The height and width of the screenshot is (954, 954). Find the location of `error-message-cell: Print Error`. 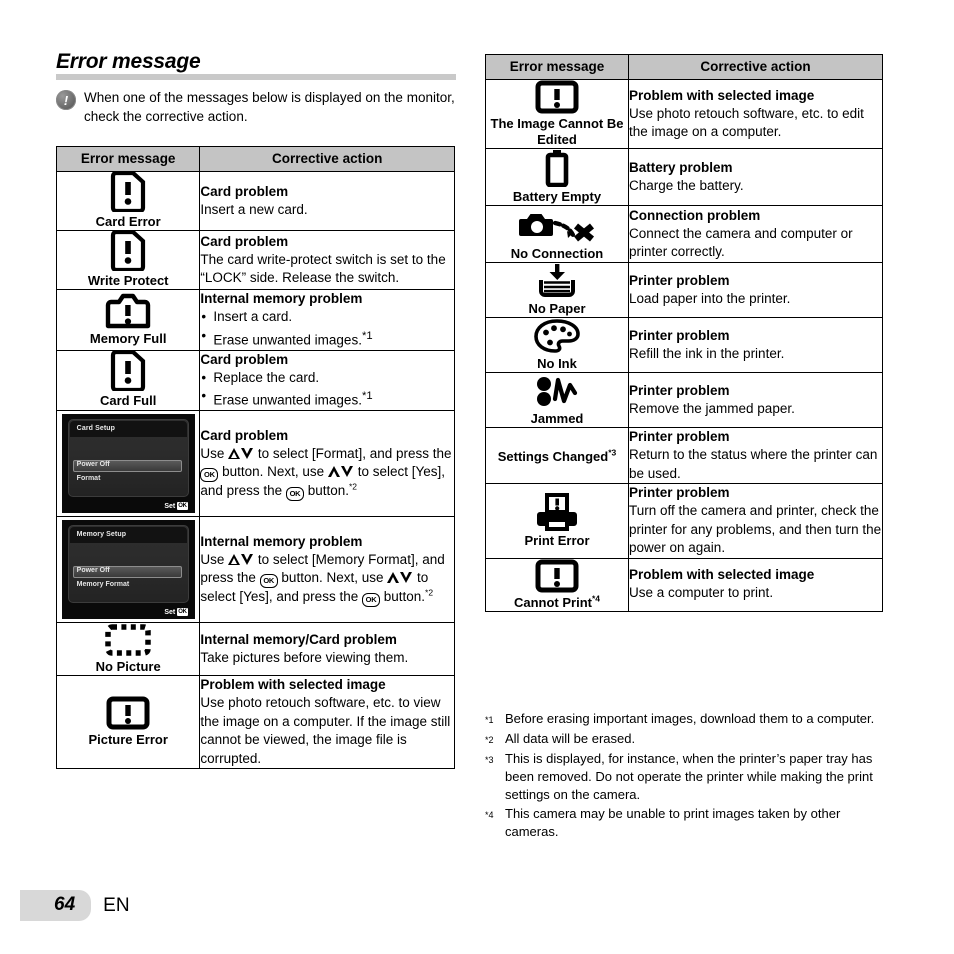

error-message-cell: Print Error is located at coordinates (557, 521).